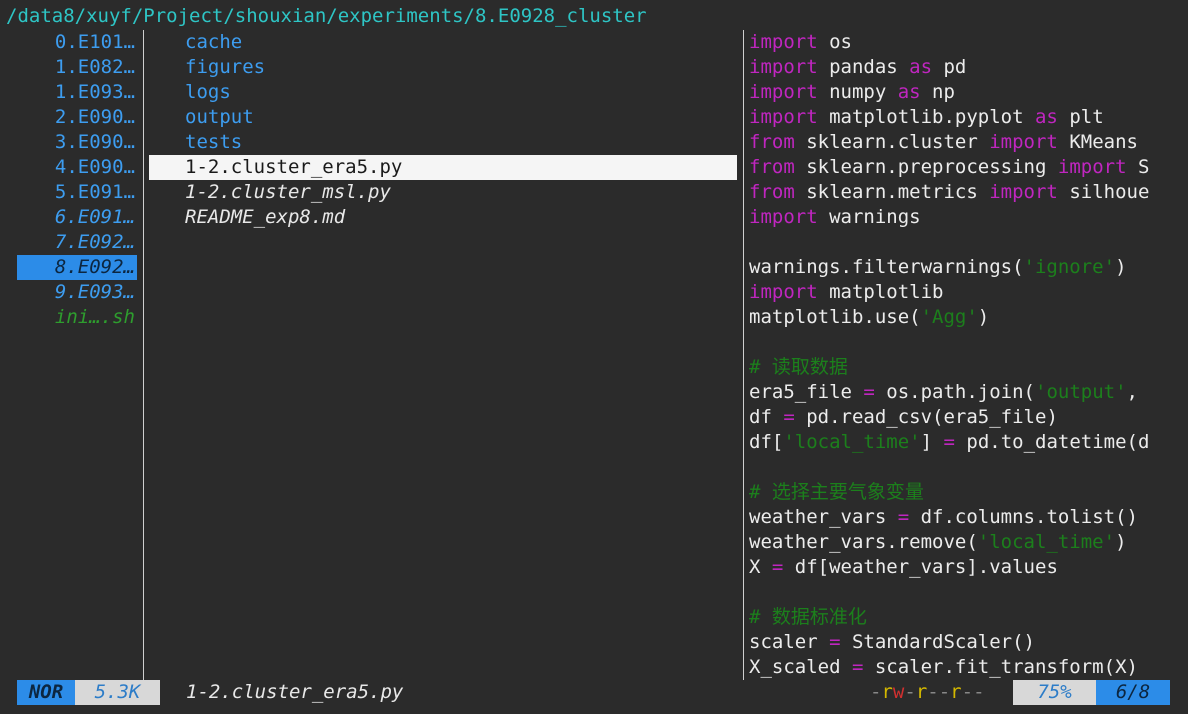  I want to click on code-line: df['local_time'] = pd.to_datetime(d, so click(949, 442).